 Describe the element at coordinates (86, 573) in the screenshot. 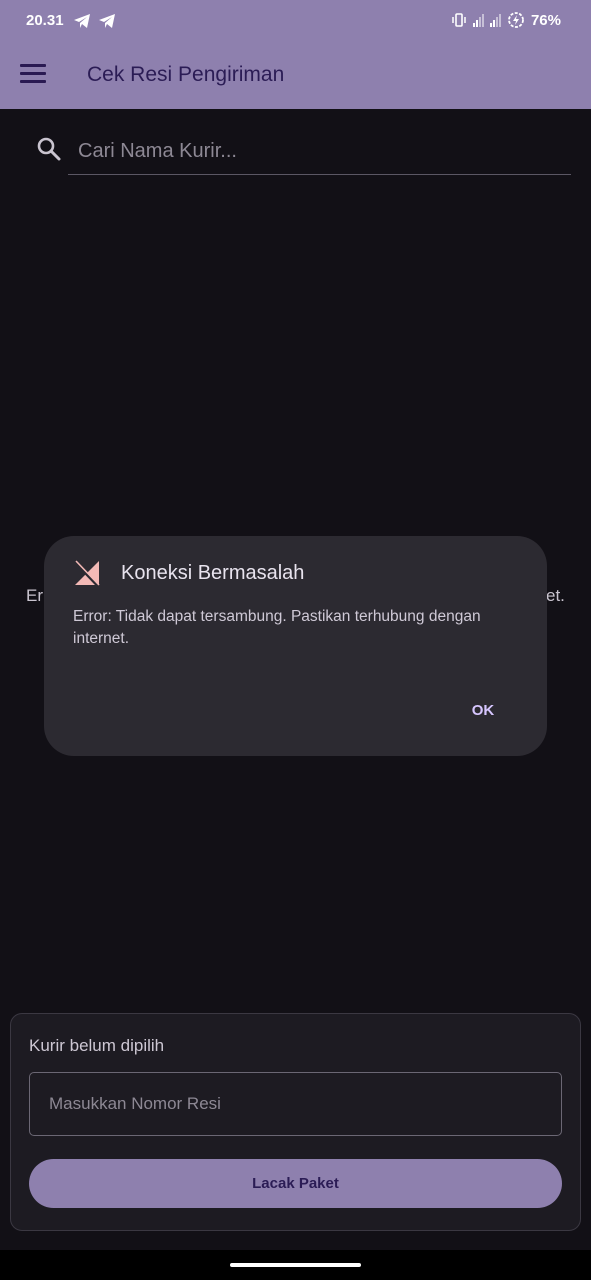

I see `no-signal-icon` at that location.